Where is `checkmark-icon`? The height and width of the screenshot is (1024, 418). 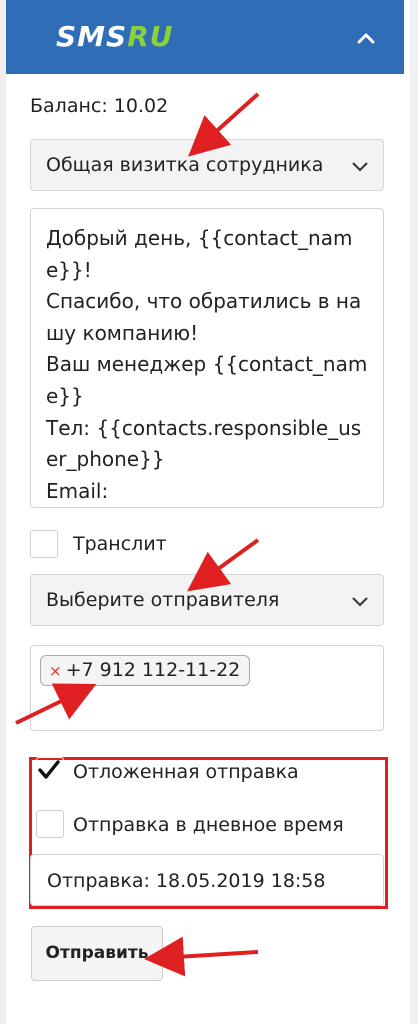
checkmark-icon is located at coordinates (49, 769).